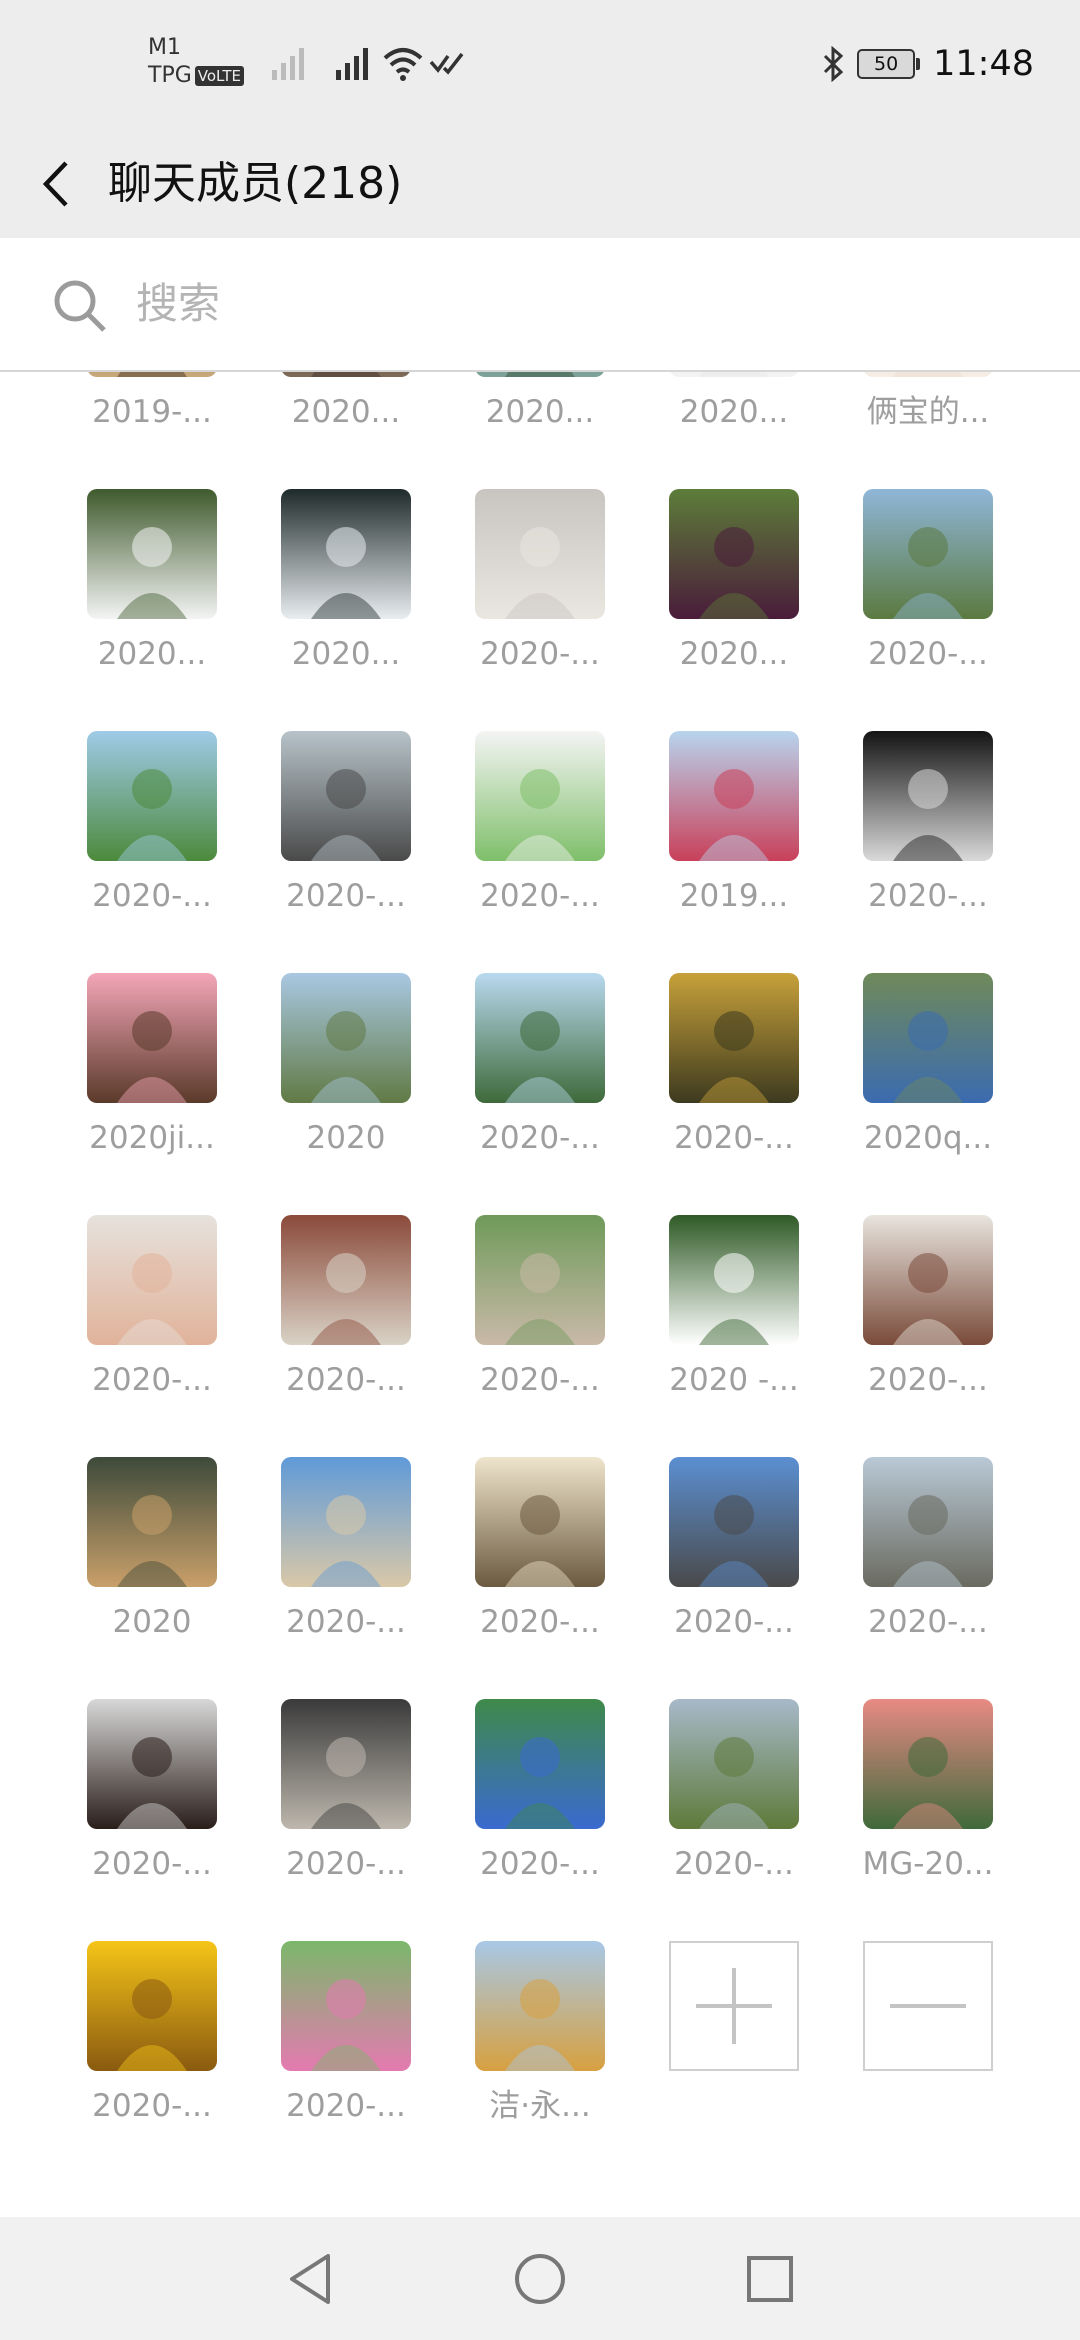 This screenshot has height=2340, width=1080. What do you see at coordinates (928, 1522) in the screenshot?
I see `seaside-photo` at bounding box center [928, 1522].